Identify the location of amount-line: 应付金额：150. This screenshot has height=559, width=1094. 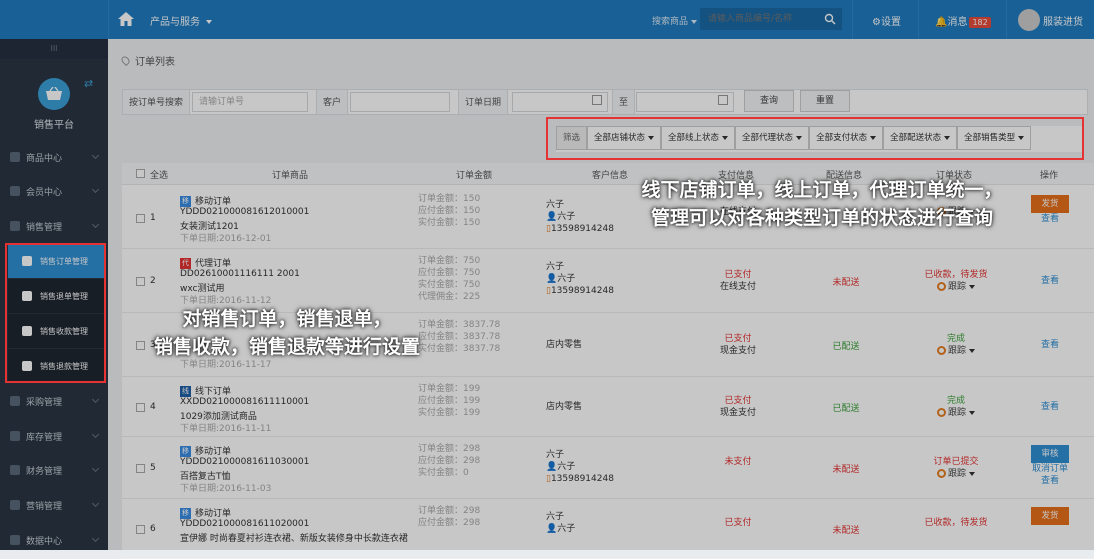
(449, 211).